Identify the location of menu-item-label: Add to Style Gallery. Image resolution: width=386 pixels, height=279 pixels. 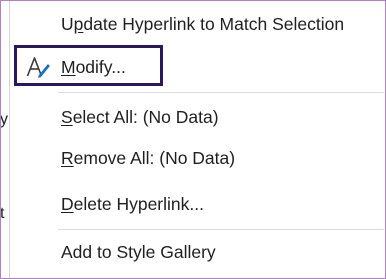
(138, 252).